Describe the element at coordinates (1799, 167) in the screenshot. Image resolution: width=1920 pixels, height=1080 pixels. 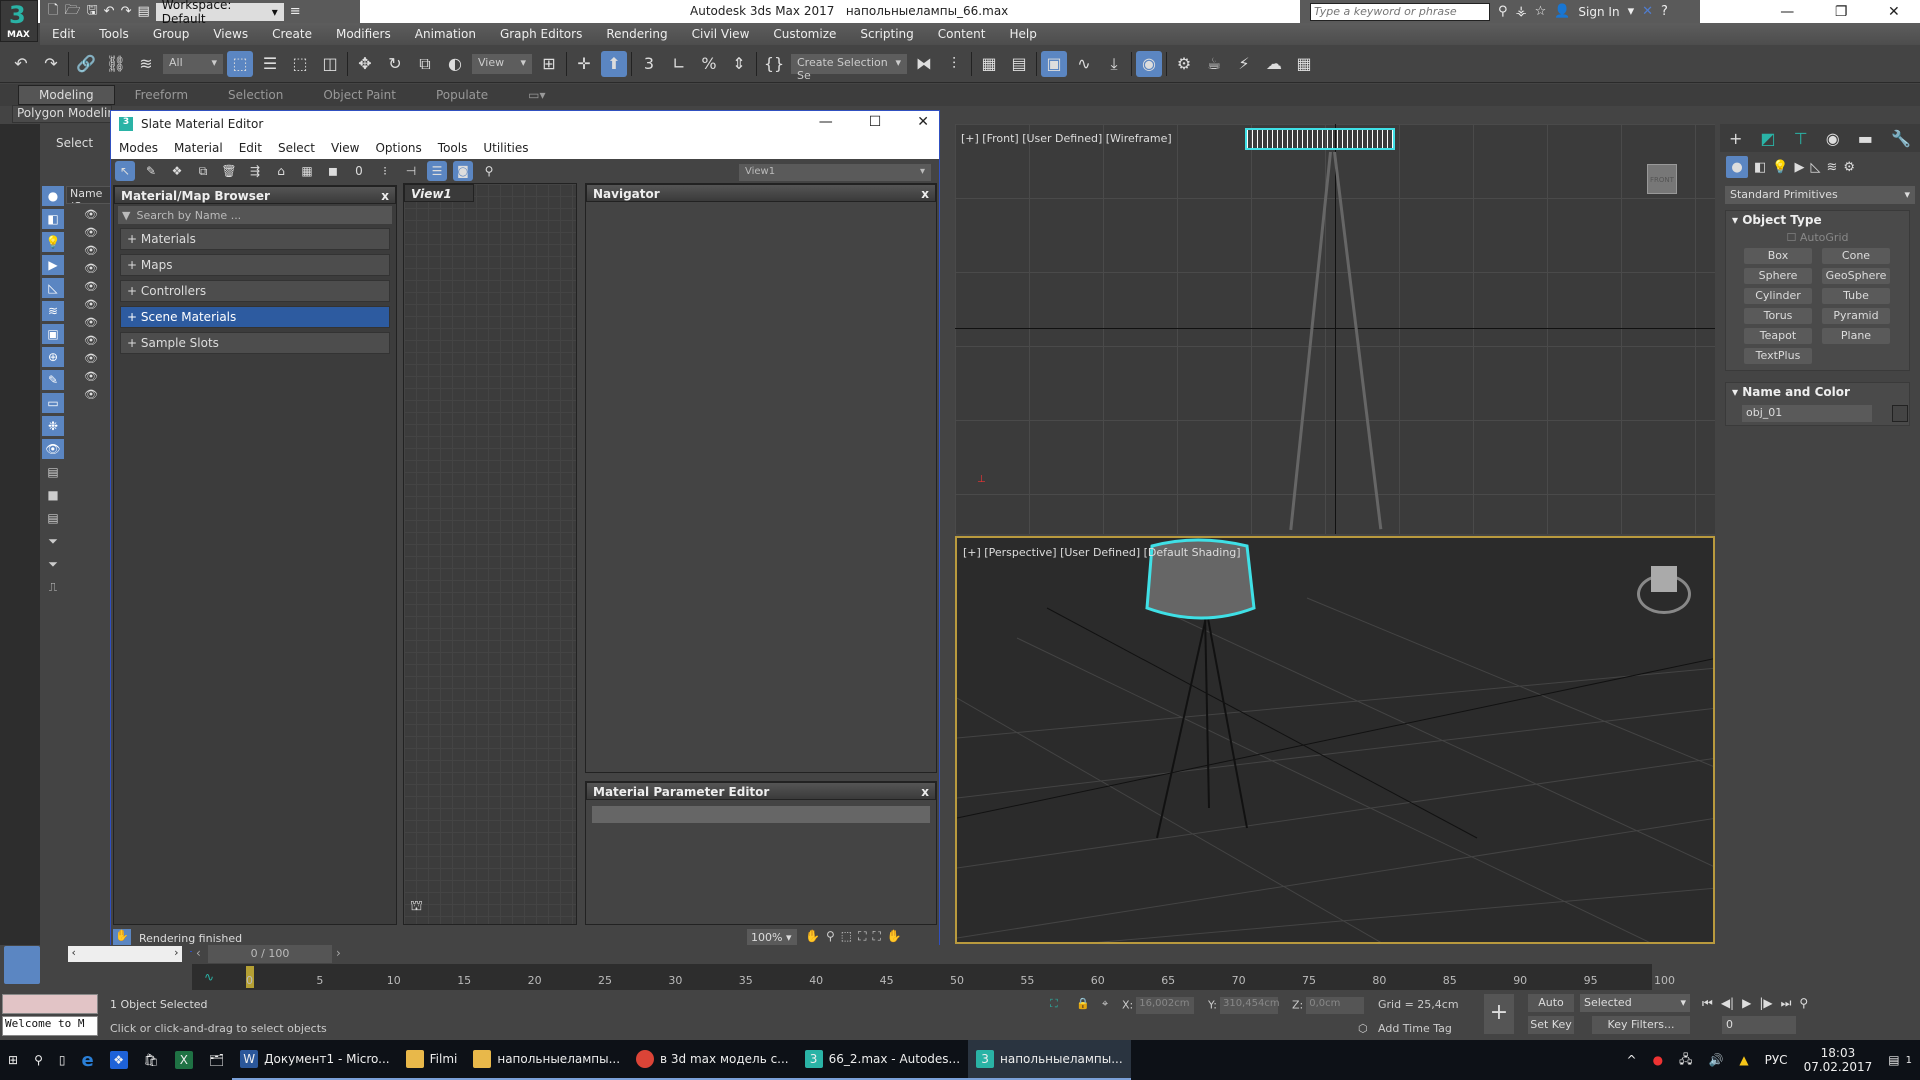
I see `cameras-icon: ▶` at that location.